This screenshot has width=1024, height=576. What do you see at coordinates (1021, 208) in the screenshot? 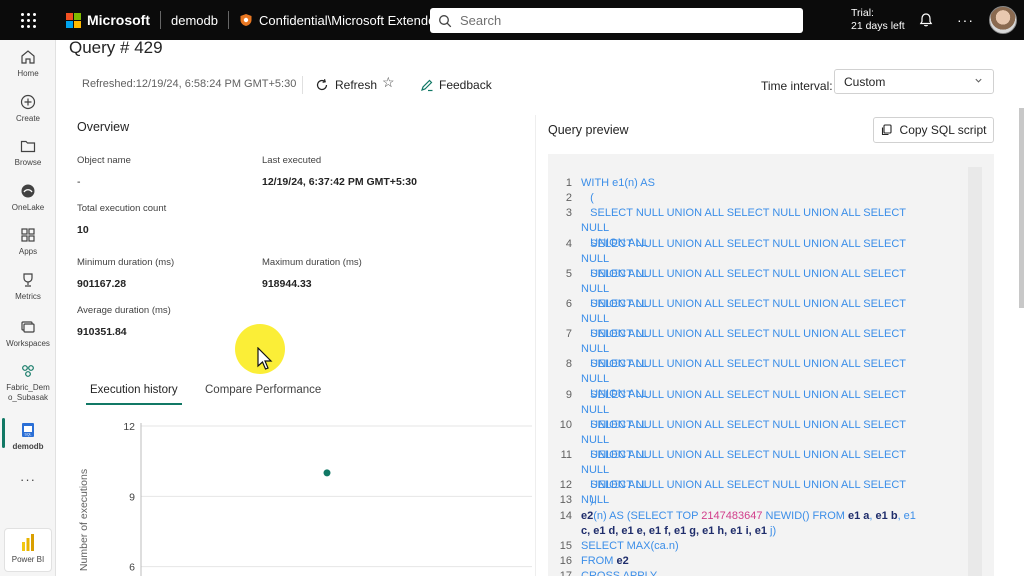
I see `page-scrollbar` at bounding box center [1021, 208].